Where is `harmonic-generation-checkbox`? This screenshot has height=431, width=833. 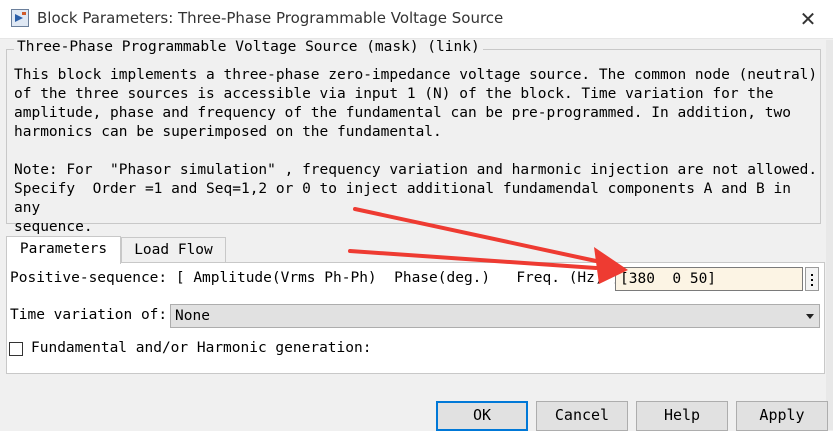 harmonic-generation-checkbox is located at coordinates (16, 349).